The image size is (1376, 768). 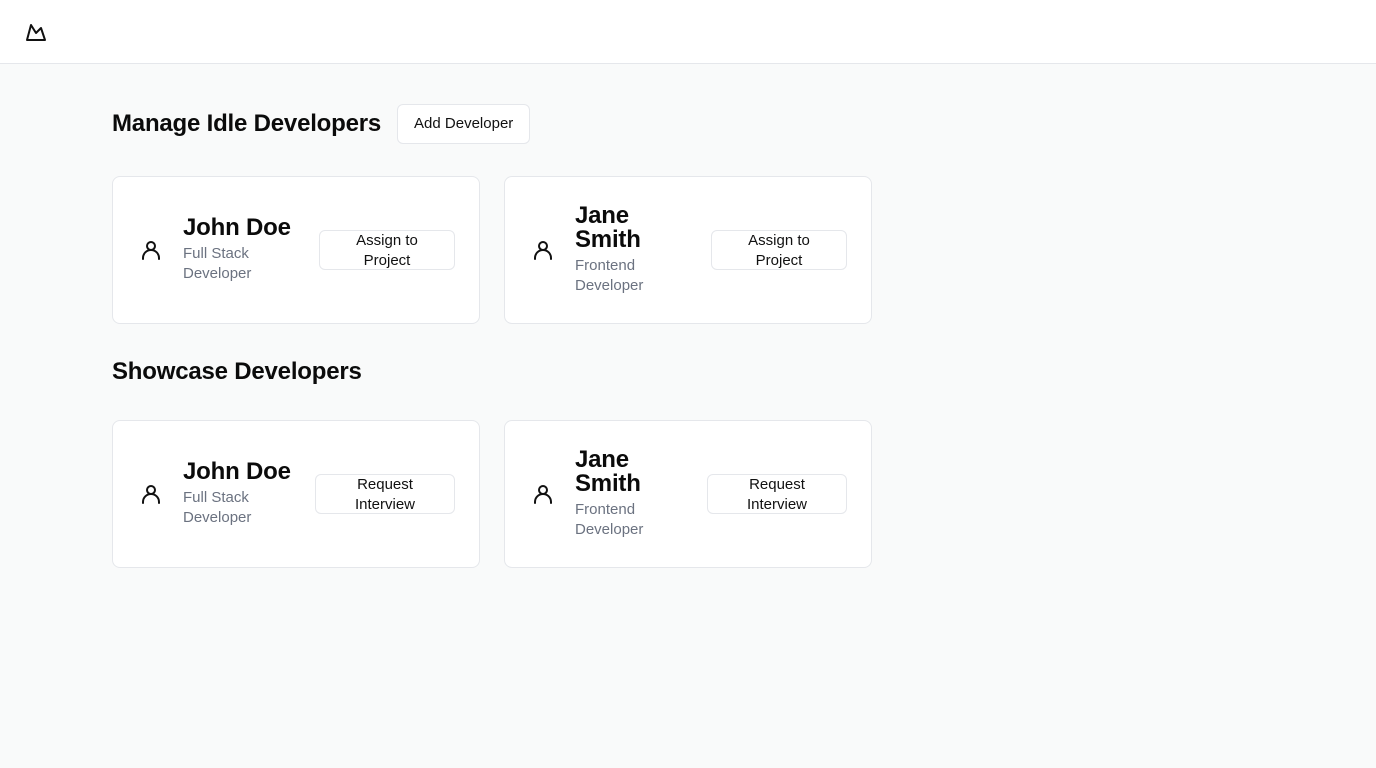 I want to click on add-developer-button: Add Developer, so click(x=464, y=124).